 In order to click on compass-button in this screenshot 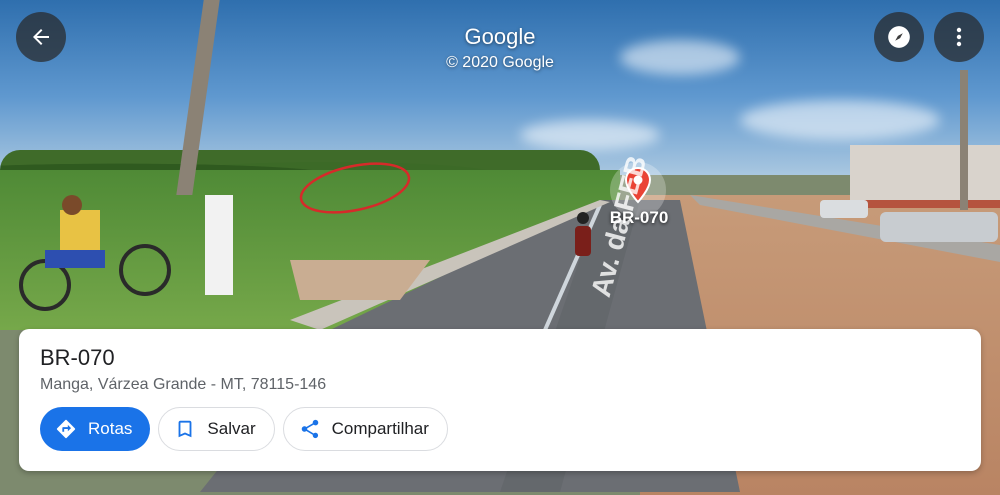, I will do `click(899, 37)`.